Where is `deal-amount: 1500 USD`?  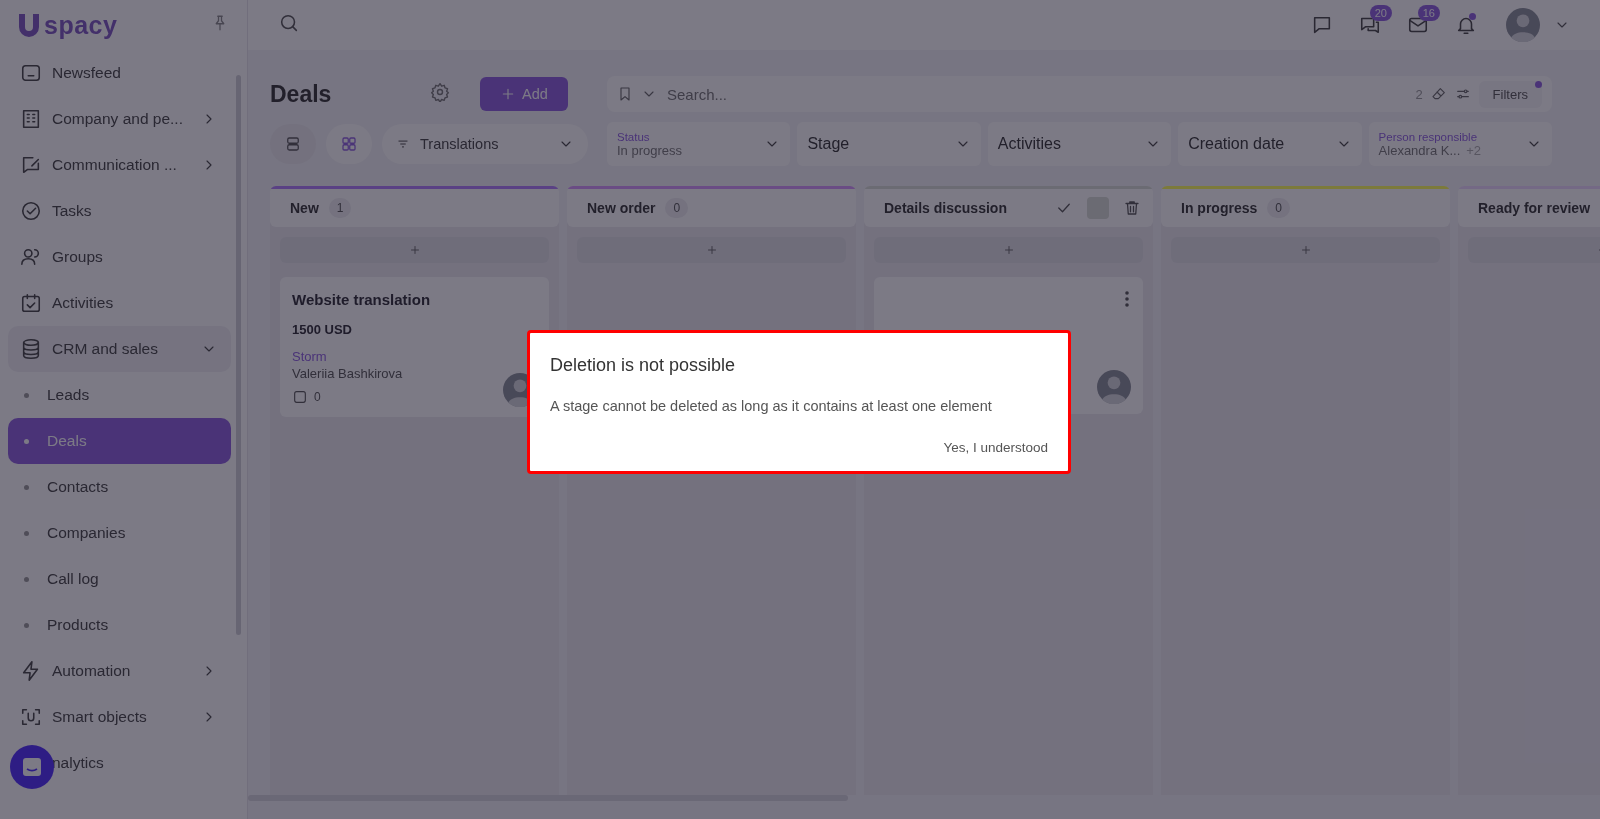 deal-amount: 1500 USD is located at coordinates (322, 329).